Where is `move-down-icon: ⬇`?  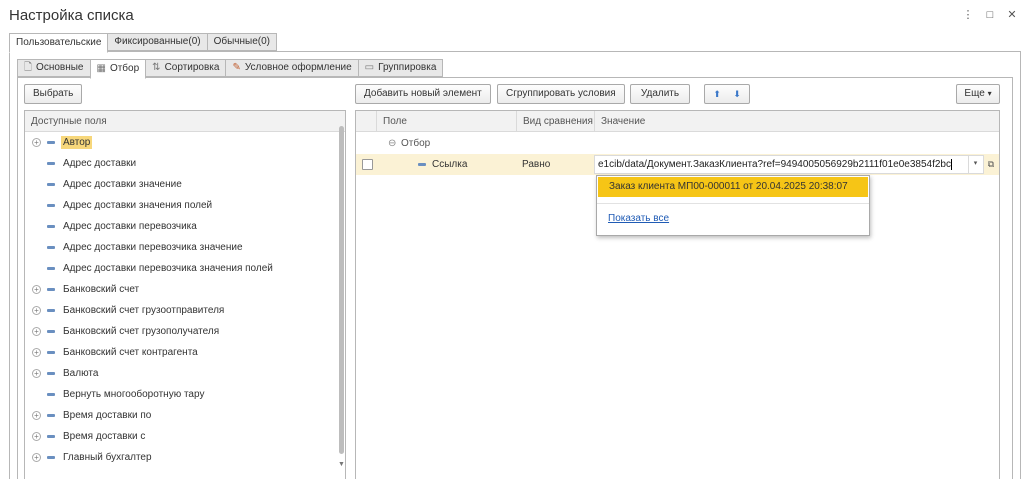 move-down-icon: ⬇ is located at coordinates (737, 94).